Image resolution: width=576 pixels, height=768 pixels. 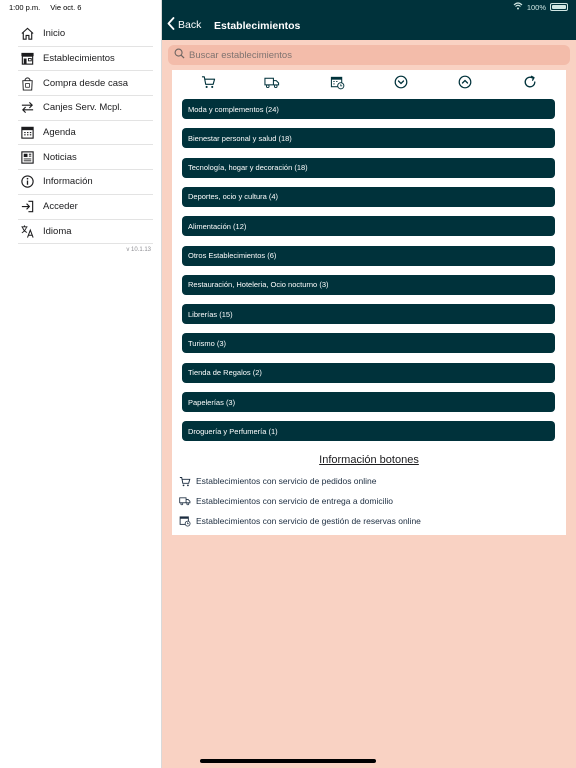 I want to click on shopping-bag-icon, so click(x=27, y=83).